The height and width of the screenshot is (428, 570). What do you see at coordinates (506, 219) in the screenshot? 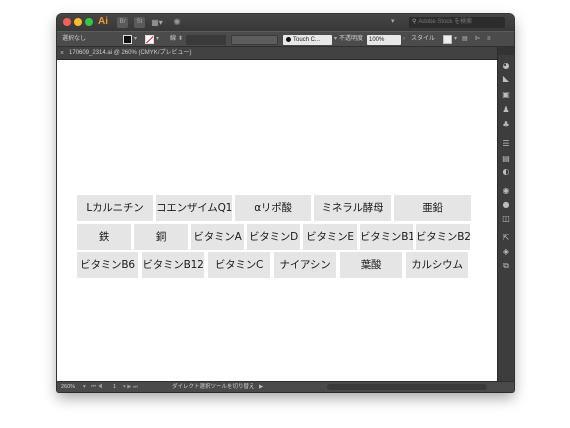
I see `graphic-styles-icon: ◫` at bounding box center [506, 219].